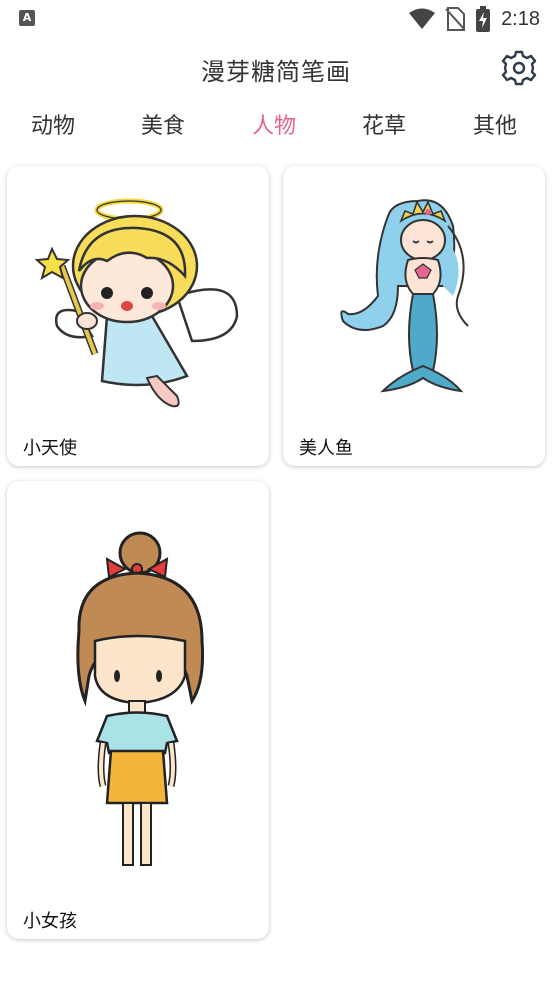  What do you see at coordinates (276, 72) in the screenshot?
I see `page-title: 漫芽糖简笔画` at bounding box center [276, 72].